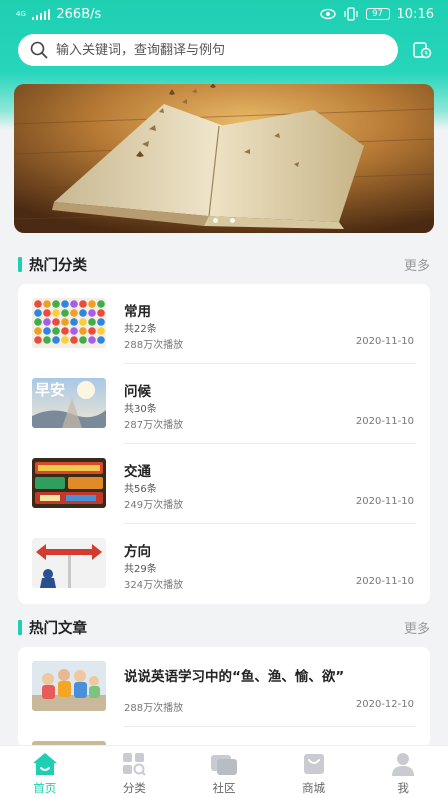 This screenshot has height=798, width=448. I want to click on item-count: 共30条, so click(140, 409).